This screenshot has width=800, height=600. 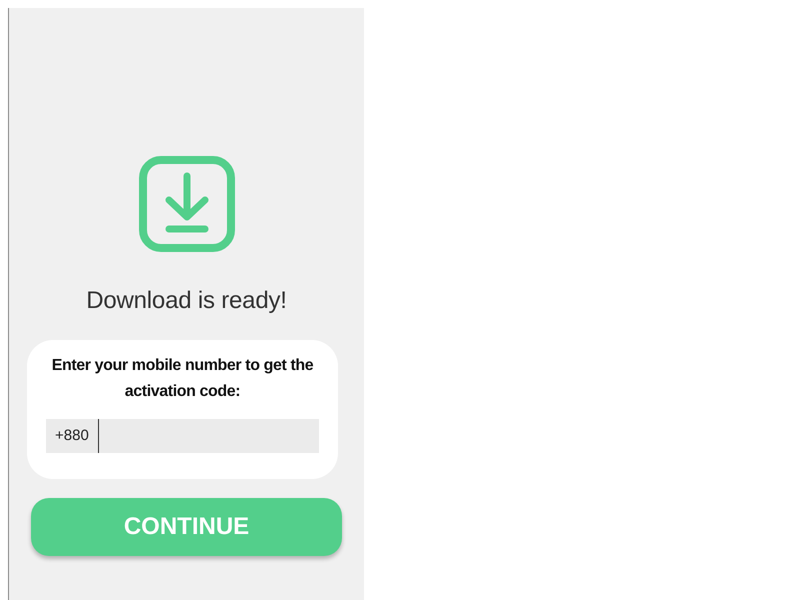 I want to click on continue-button: CONTINUE, so click(x=186, y=527).